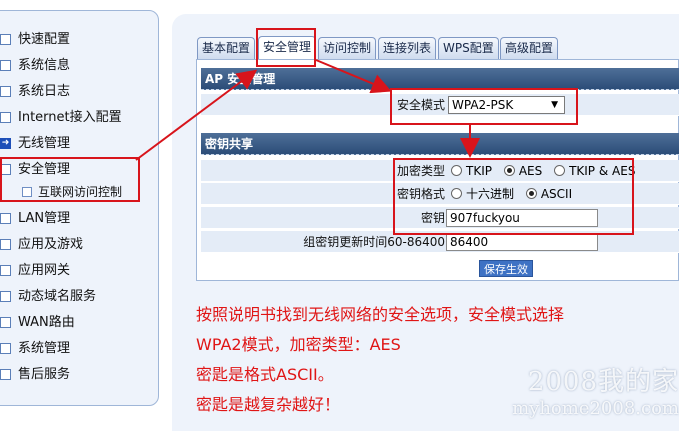  I want to click on watermark: 2008我的家 myhome2008.com, so click(573, 393).